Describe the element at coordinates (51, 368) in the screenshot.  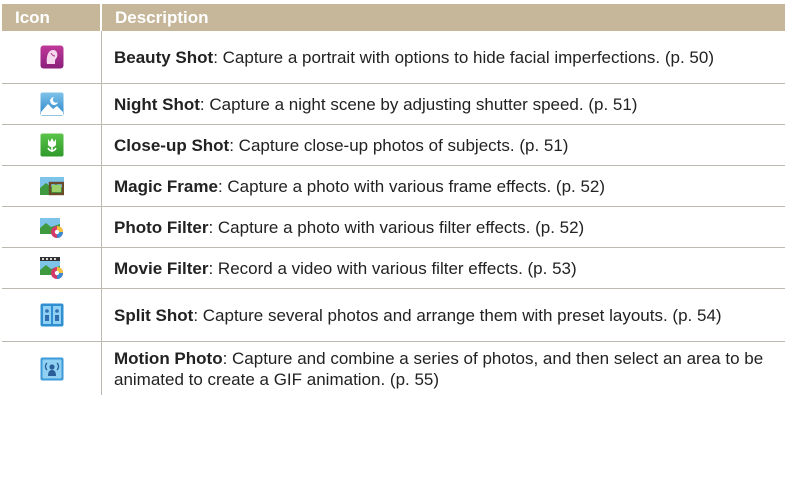
I see `motion-photo-icon` at that location.